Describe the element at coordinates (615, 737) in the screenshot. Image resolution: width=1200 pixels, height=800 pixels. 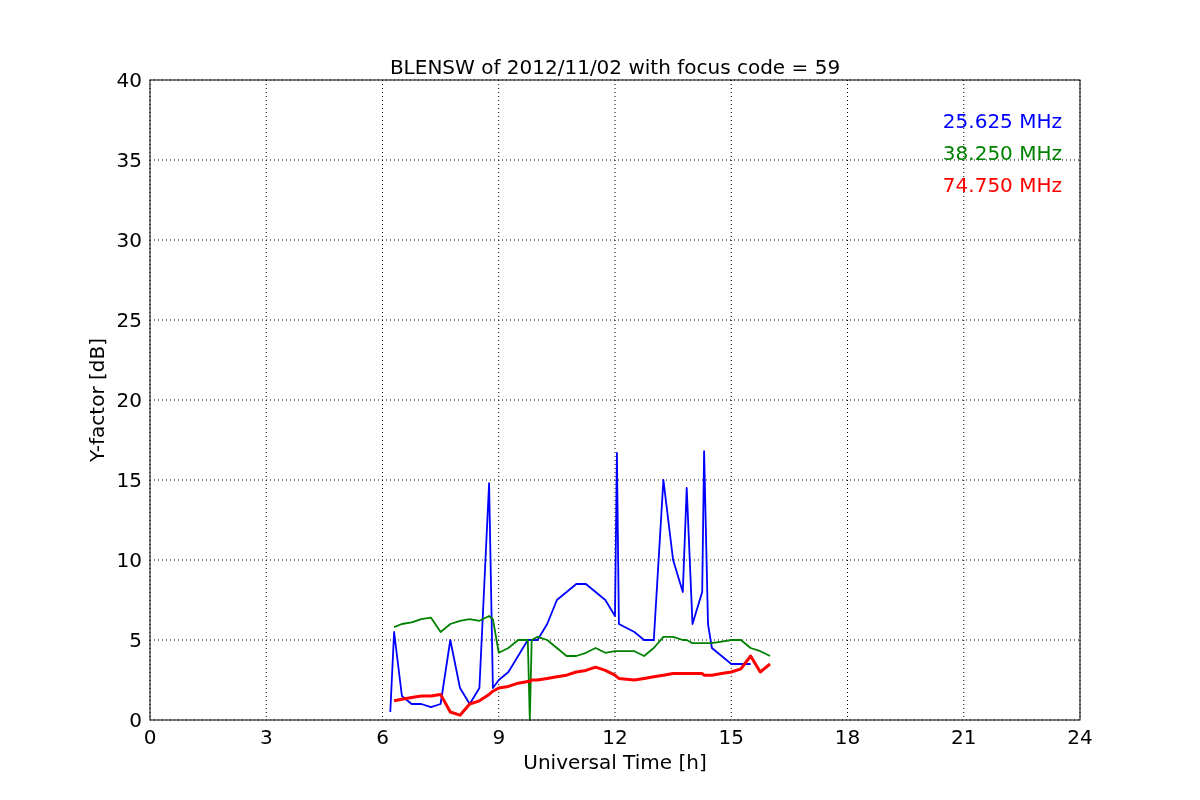
I see `x-tick-label: 12` at that location.